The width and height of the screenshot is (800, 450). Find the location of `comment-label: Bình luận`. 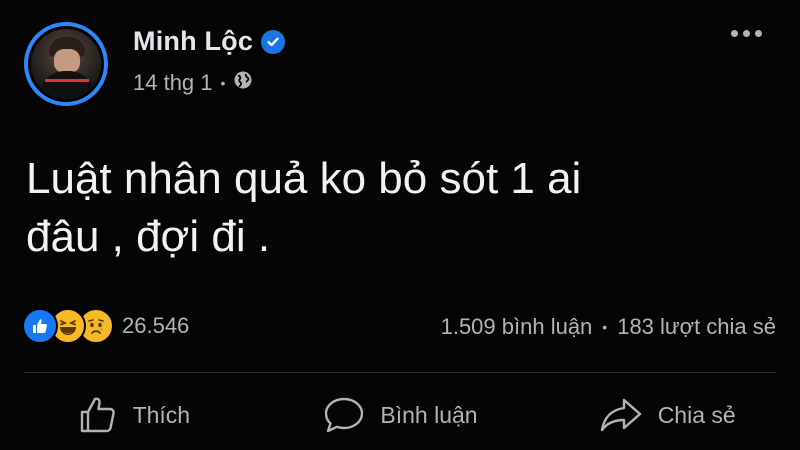

comment-label: Bình luận is located at coordinates (429, 414).